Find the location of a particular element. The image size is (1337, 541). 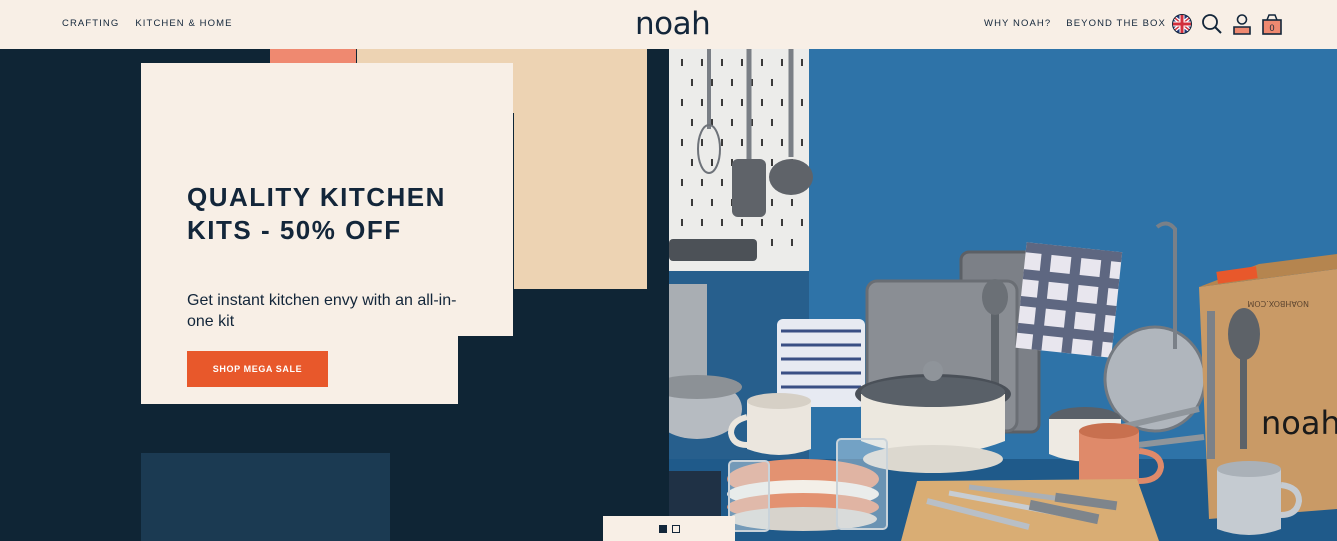

nav-link-why-noah: WHY NOAH? is located at coordinates (1017, 23).